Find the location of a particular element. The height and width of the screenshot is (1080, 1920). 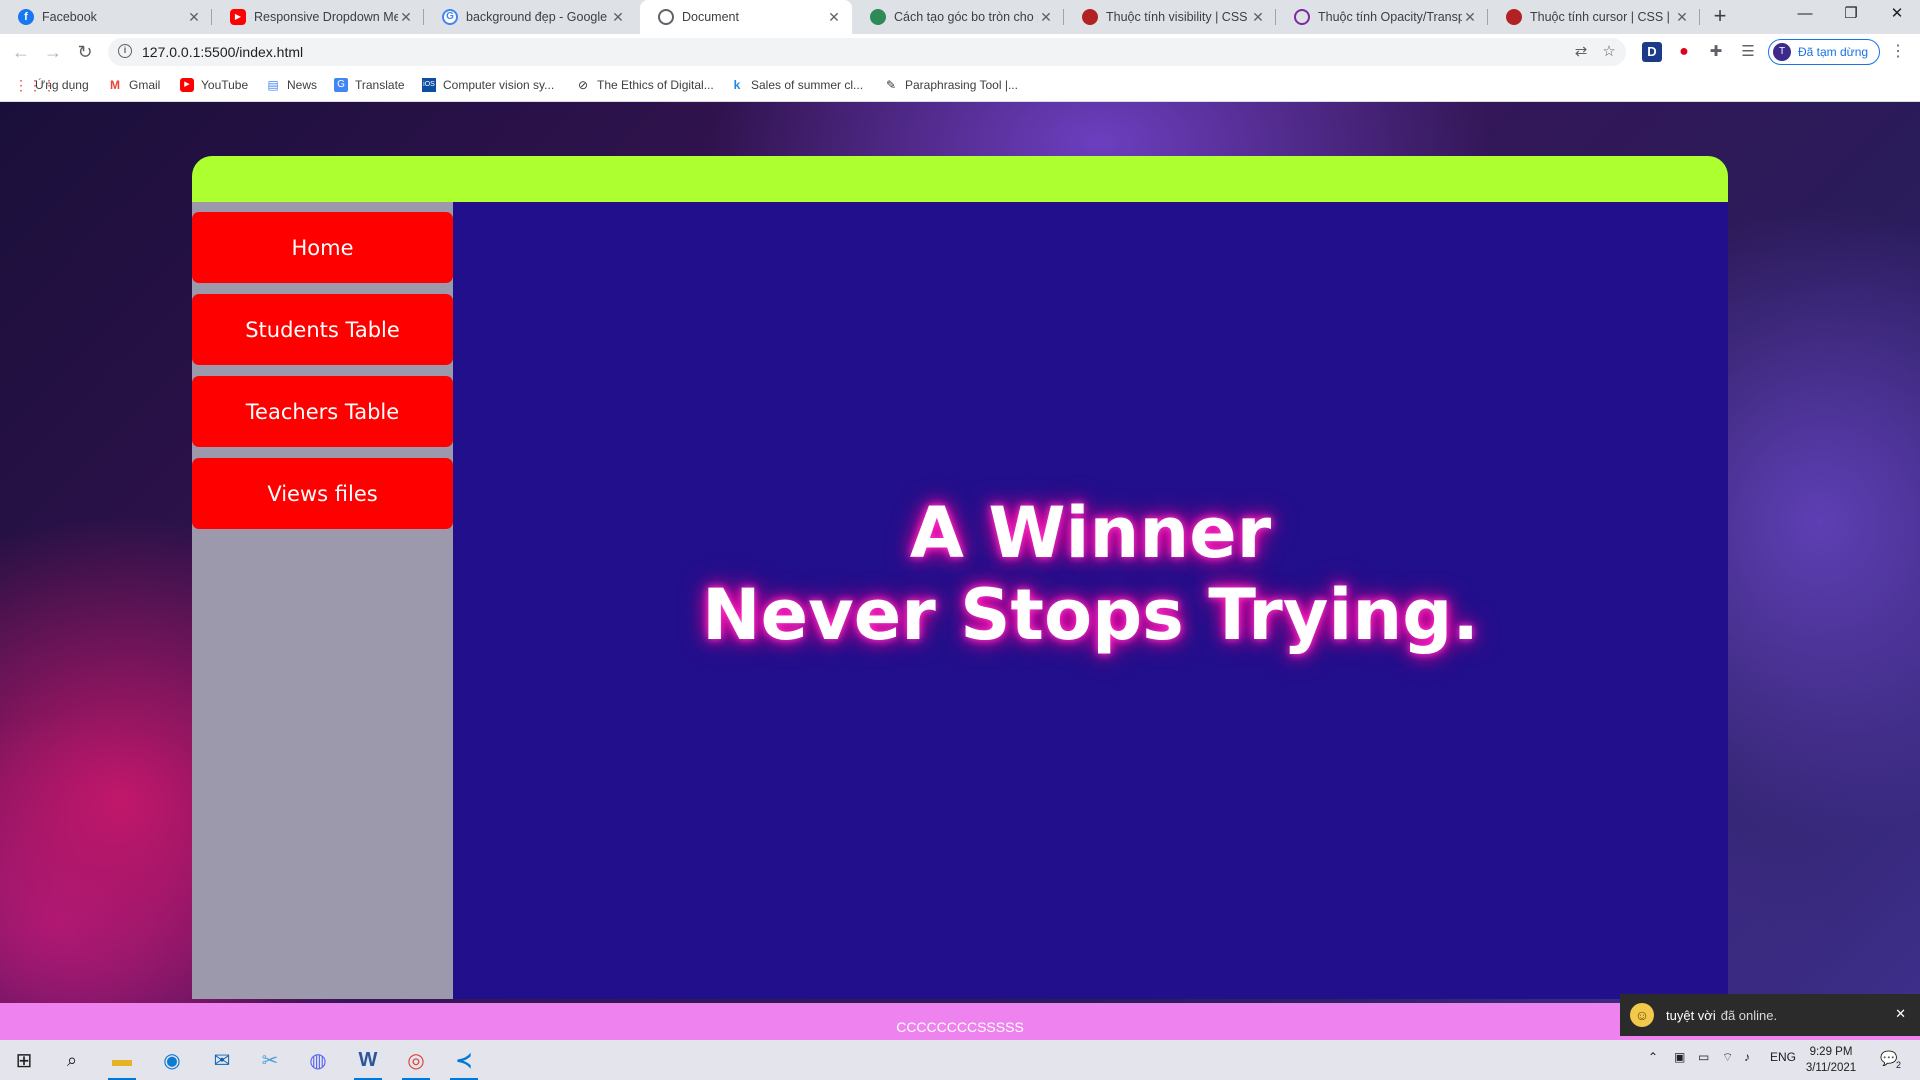

clock-date: 3/11/2021 is located at coordinates (1831, 1068).